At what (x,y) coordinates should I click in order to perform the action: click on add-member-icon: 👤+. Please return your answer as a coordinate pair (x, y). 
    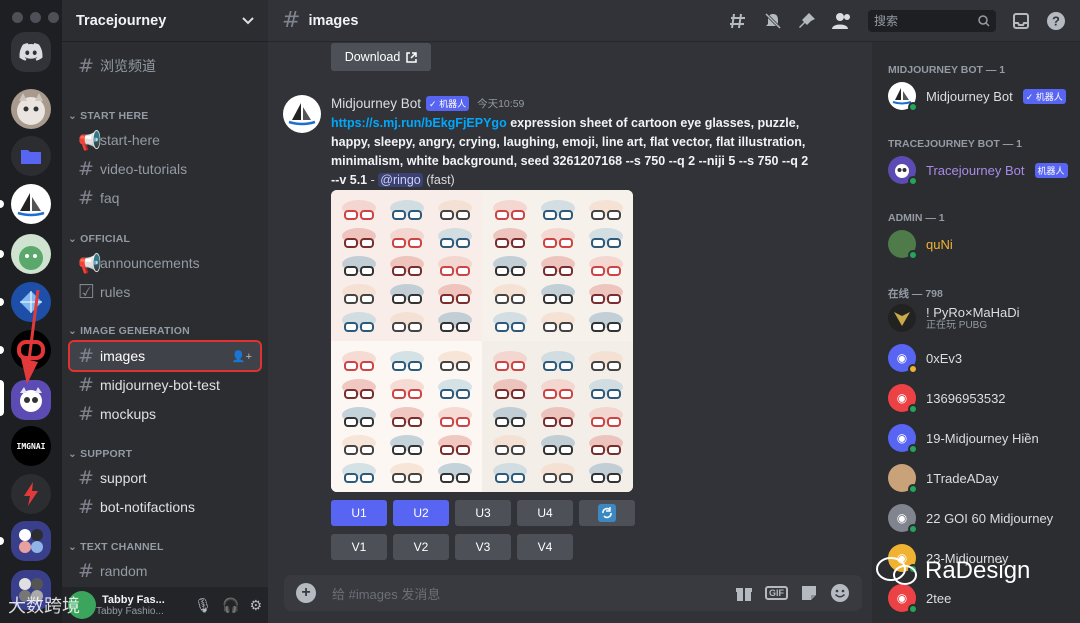
    Looking at the image, I should click on (242, 356).